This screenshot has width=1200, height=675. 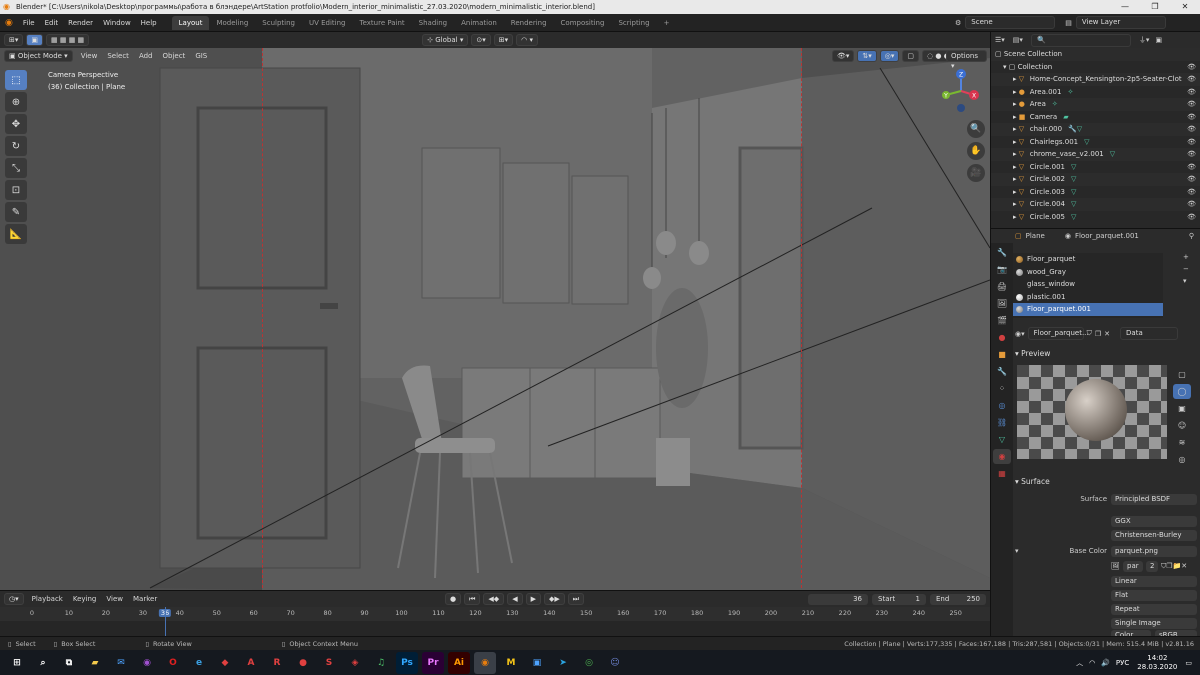 I want to click on select-tool-icon: ▣, so click(x=35, y=40).